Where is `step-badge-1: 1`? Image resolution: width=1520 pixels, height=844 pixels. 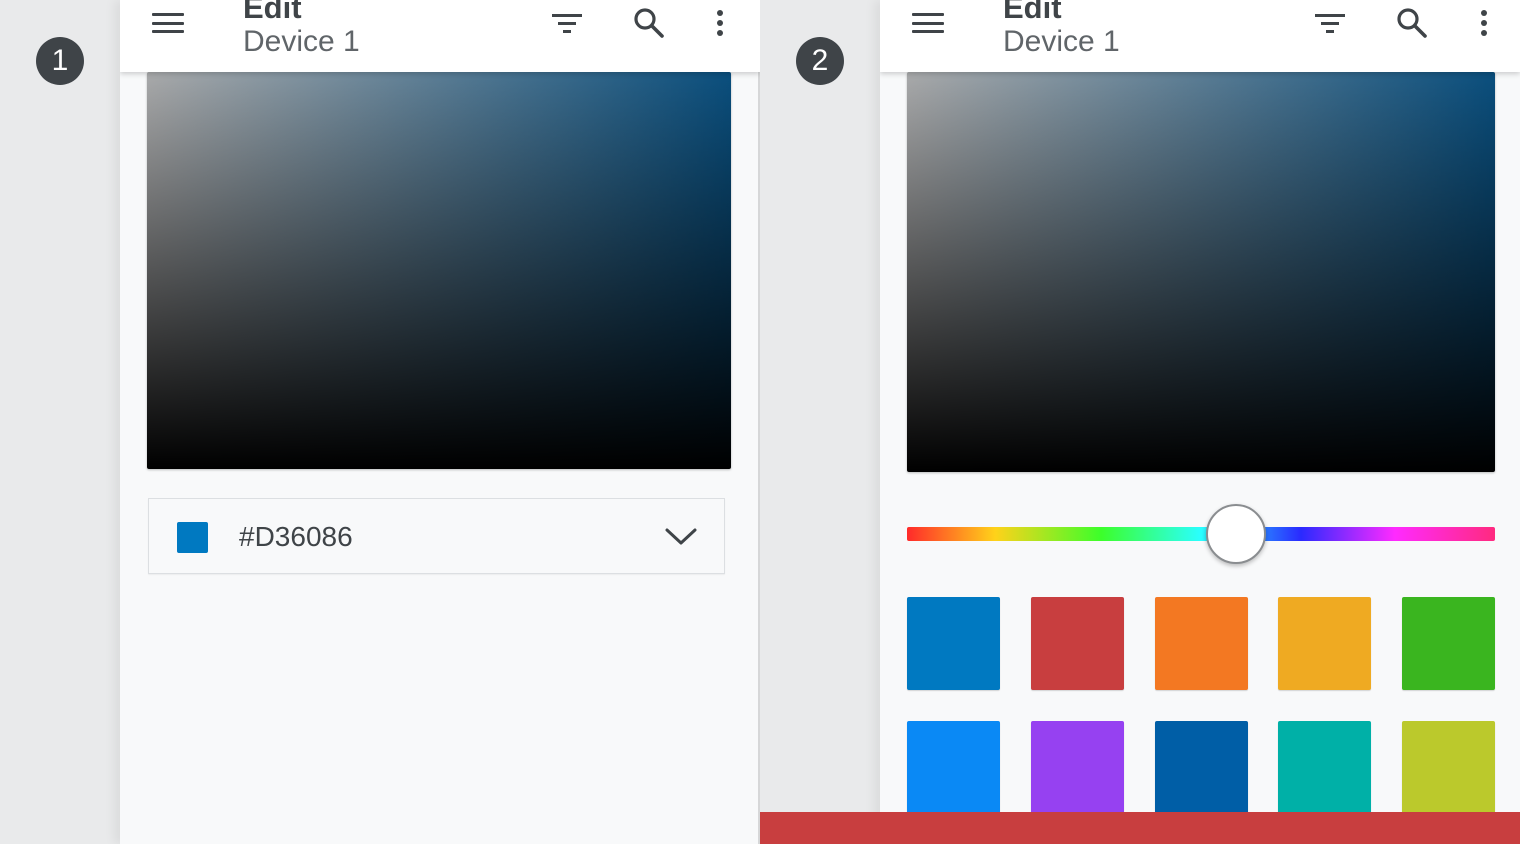
step-badge-1: 1 is located at coordinates (60, 61).